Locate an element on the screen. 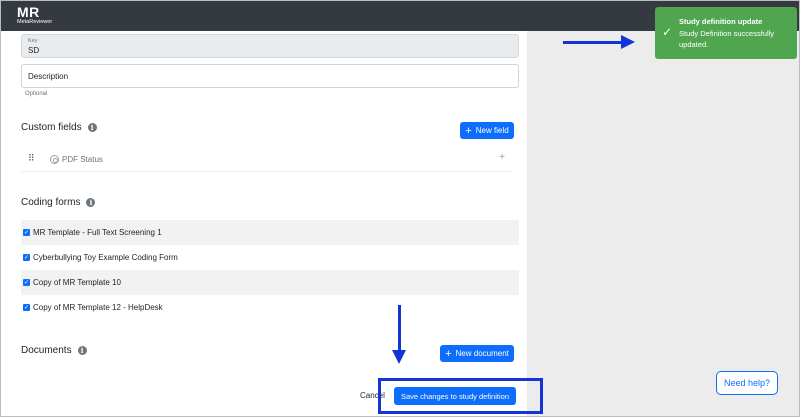 The image size is (800, 417). radio-field-icon is located at coordinates (54, 159).